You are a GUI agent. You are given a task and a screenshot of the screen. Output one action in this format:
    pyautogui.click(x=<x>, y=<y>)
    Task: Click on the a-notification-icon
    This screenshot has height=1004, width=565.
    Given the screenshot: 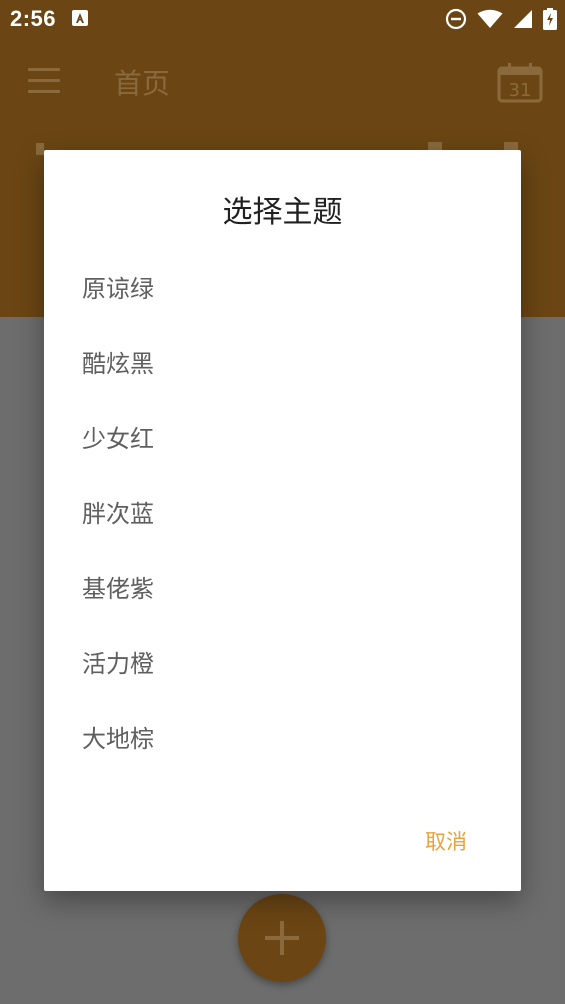 What is the action you would take?
    pyautogui.click(x=80, y=18)
    